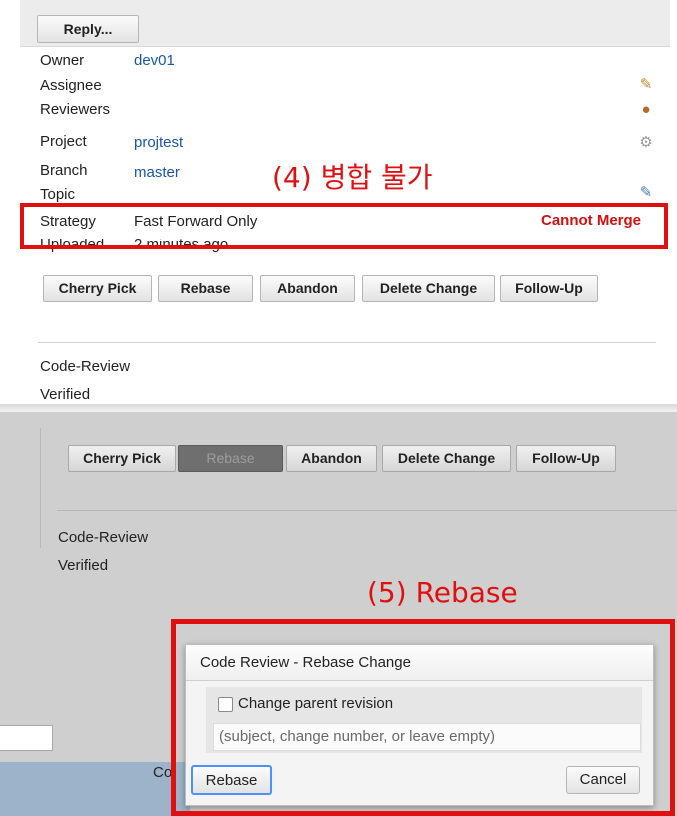 The width and height of the screenshot is (677, 816). What do you see at coordinates (71, 85) in the screenshot?
I see `assignee-label: Assignee` at bounding box center [71, 85].